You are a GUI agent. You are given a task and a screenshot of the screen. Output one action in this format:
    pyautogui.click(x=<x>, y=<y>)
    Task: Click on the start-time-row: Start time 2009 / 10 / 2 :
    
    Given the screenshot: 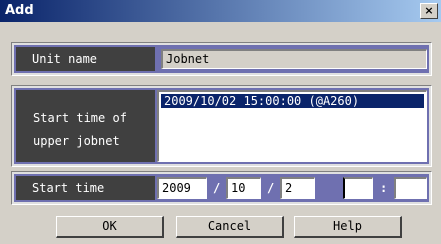 What is the action you would take?
    pyautogui.click(x=221, y=188)
    